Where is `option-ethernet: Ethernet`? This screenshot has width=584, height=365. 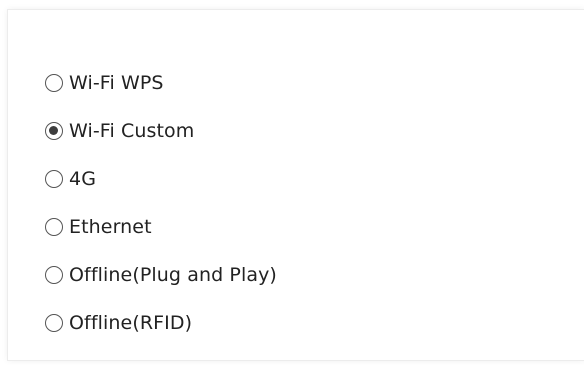
option-ethernet: Ethernet is located at coordinates (161, 227).